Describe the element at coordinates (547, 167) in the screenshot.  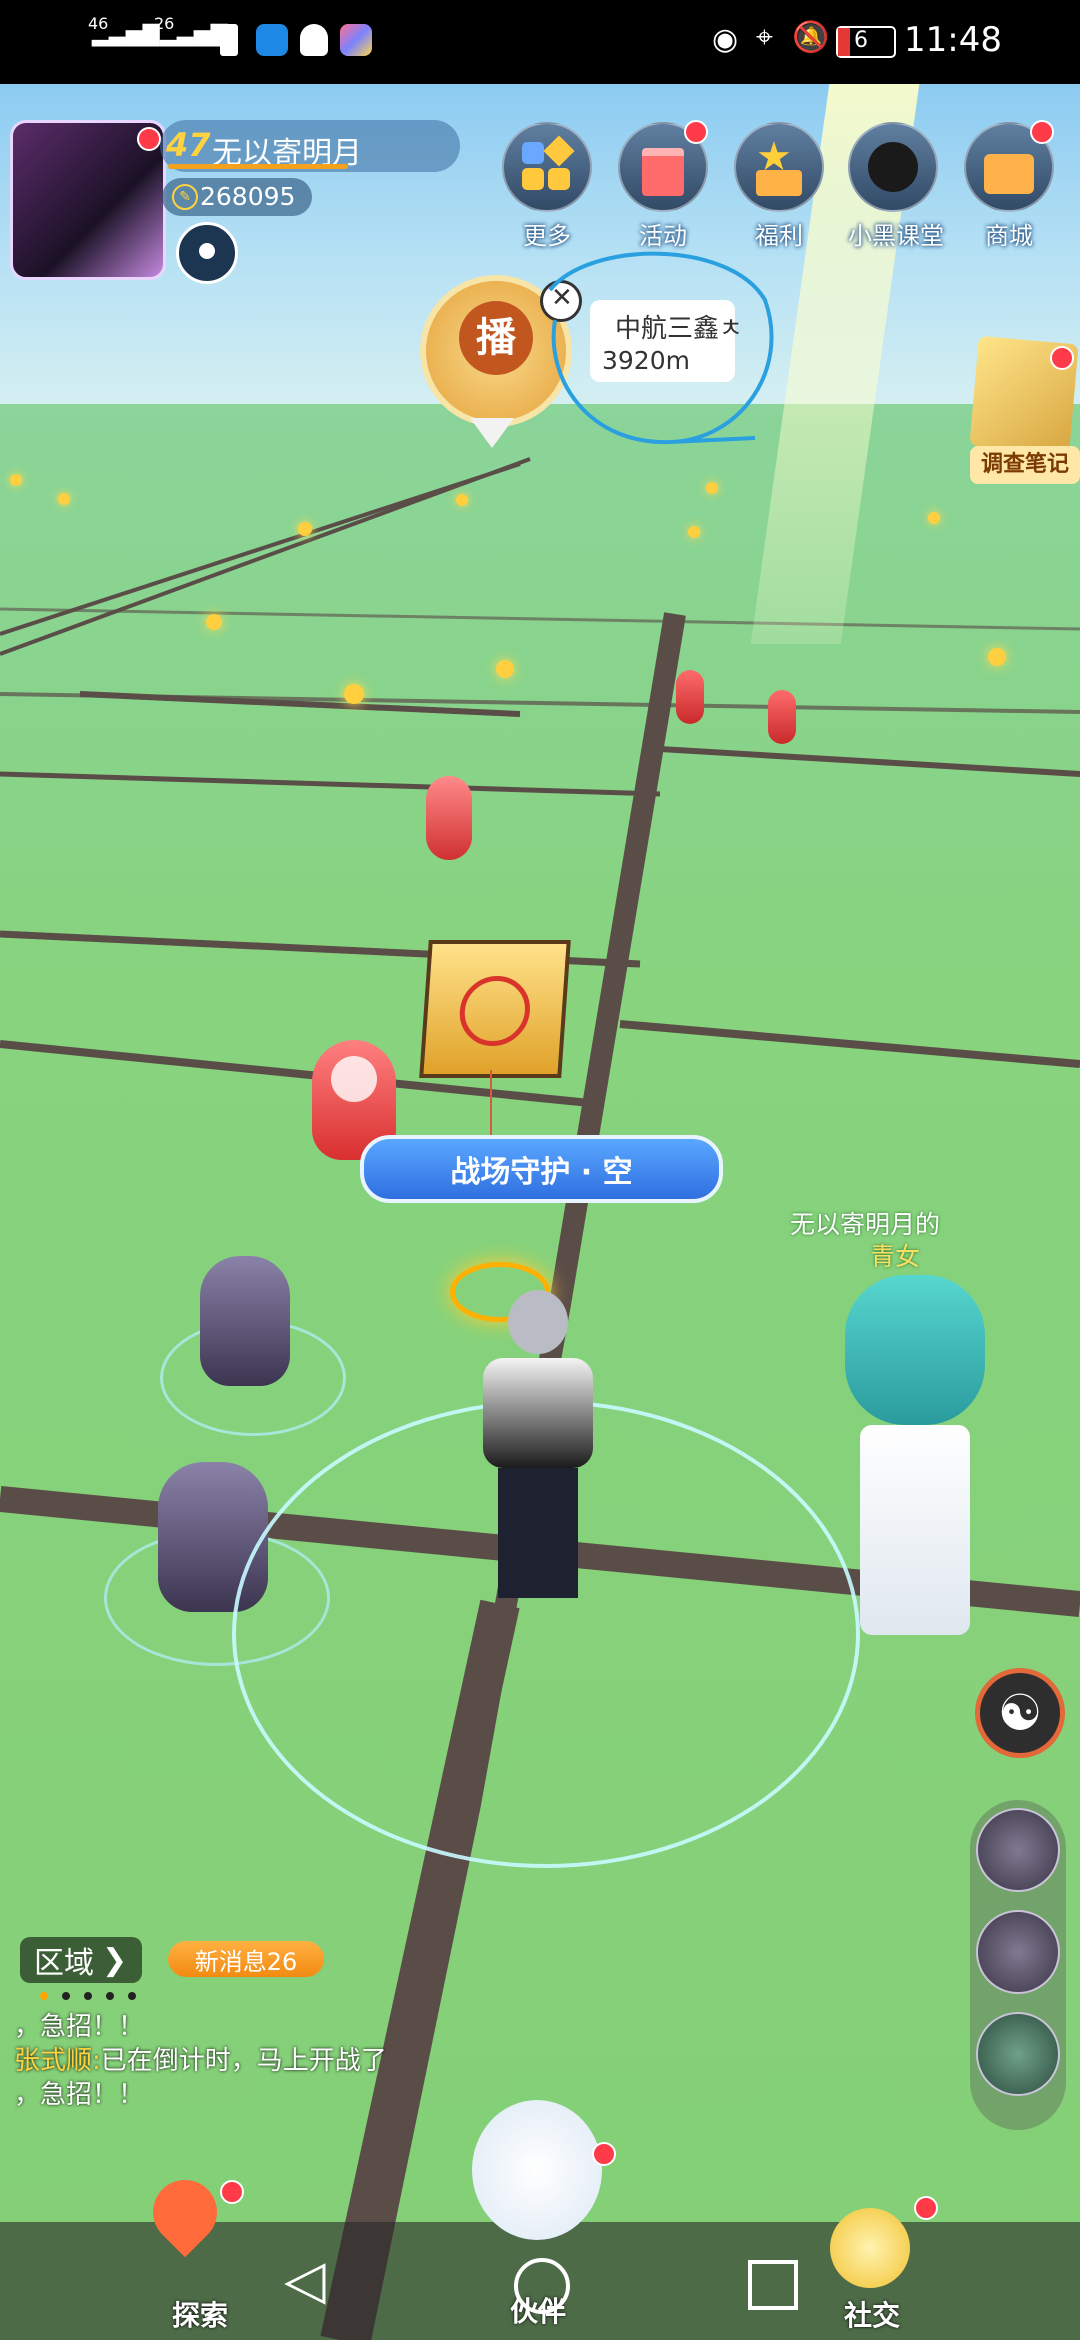
I see `more-icon` at that location.